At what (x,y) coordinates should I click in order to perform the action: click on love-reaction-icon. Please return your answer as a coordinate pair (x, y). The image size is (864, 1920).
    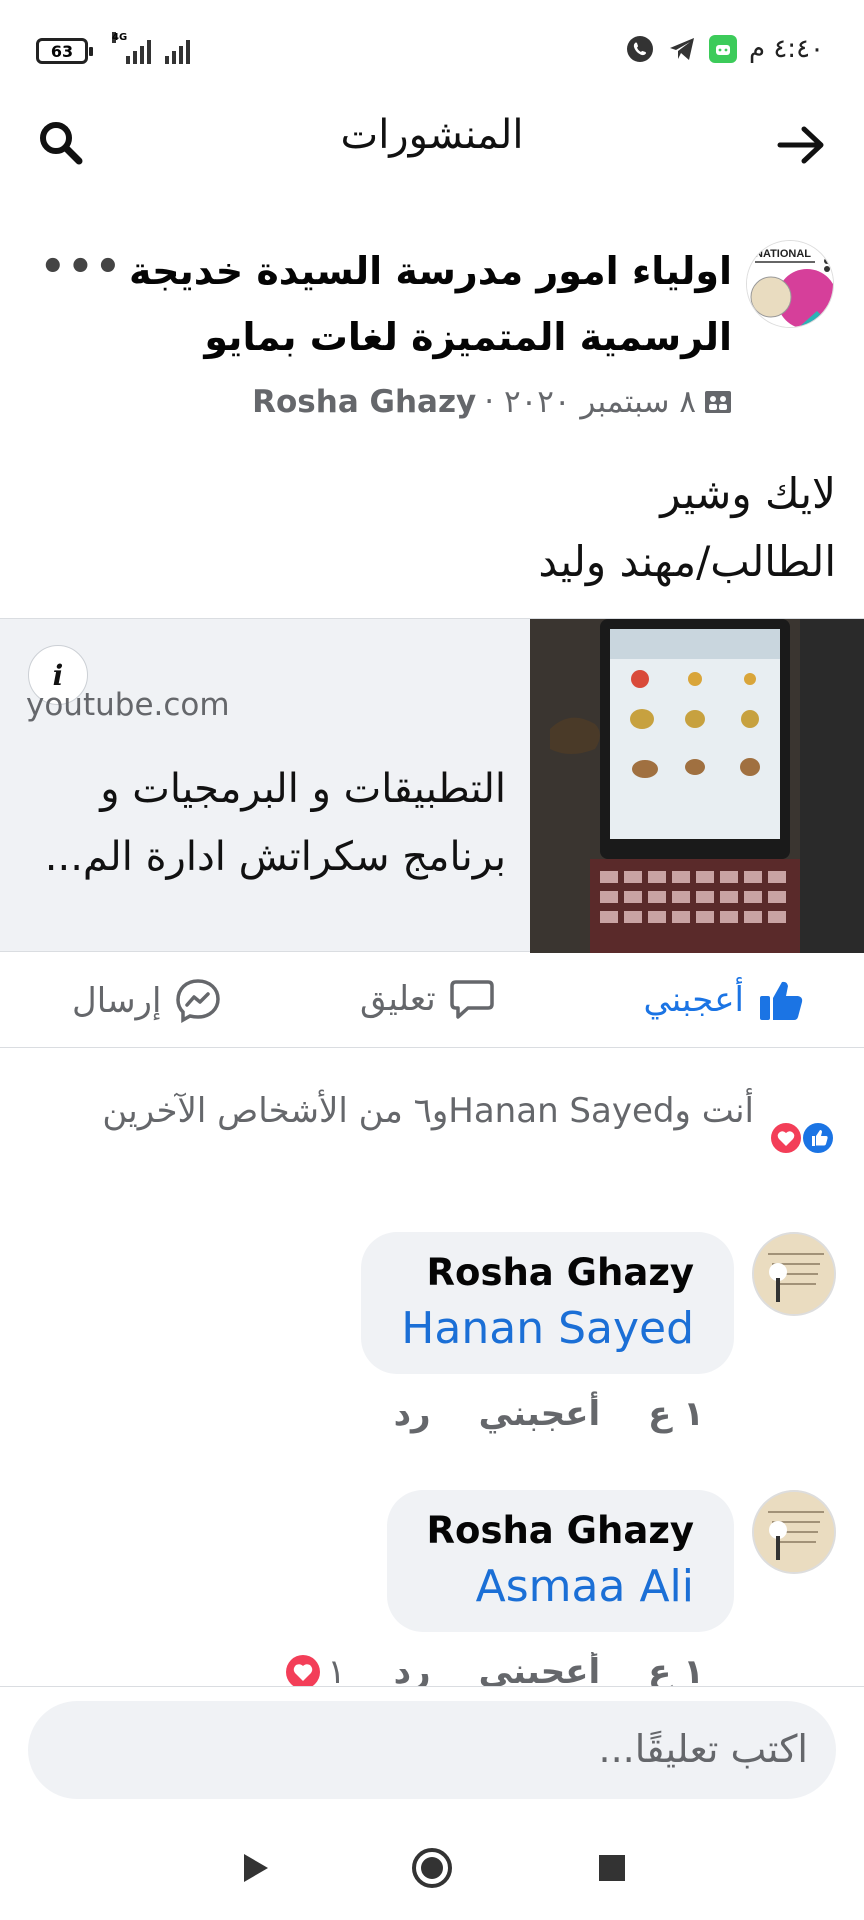
    Looking at the image, I should click on (303, 1670).